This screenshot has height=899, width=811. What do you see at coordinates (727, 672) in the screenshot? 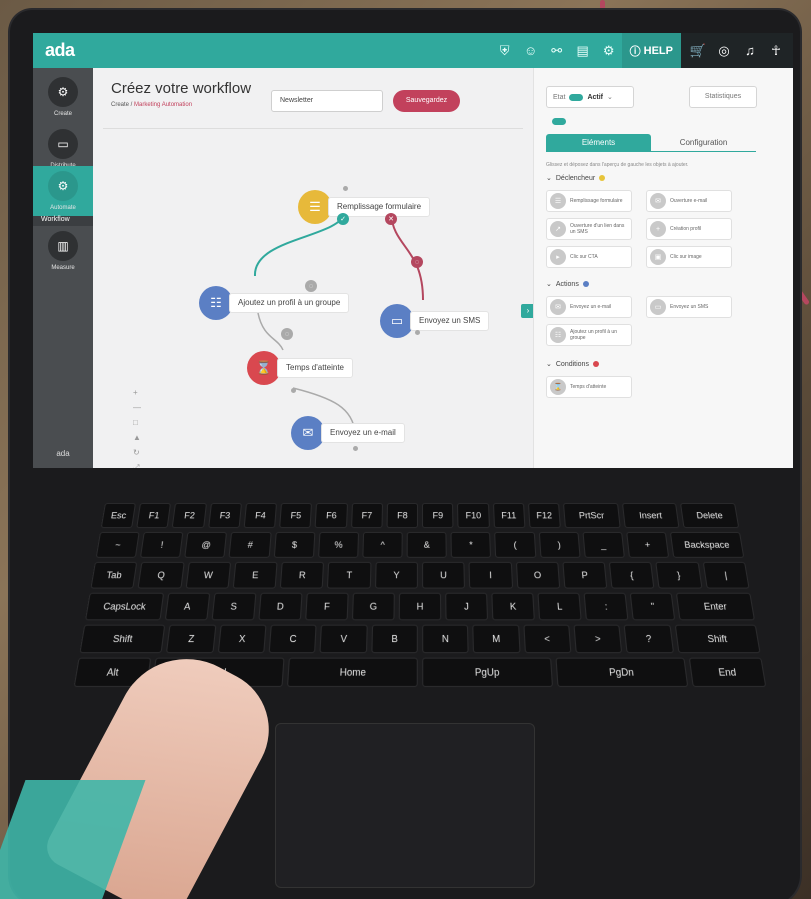
I see `key: End` at bounding box center [727, 672].